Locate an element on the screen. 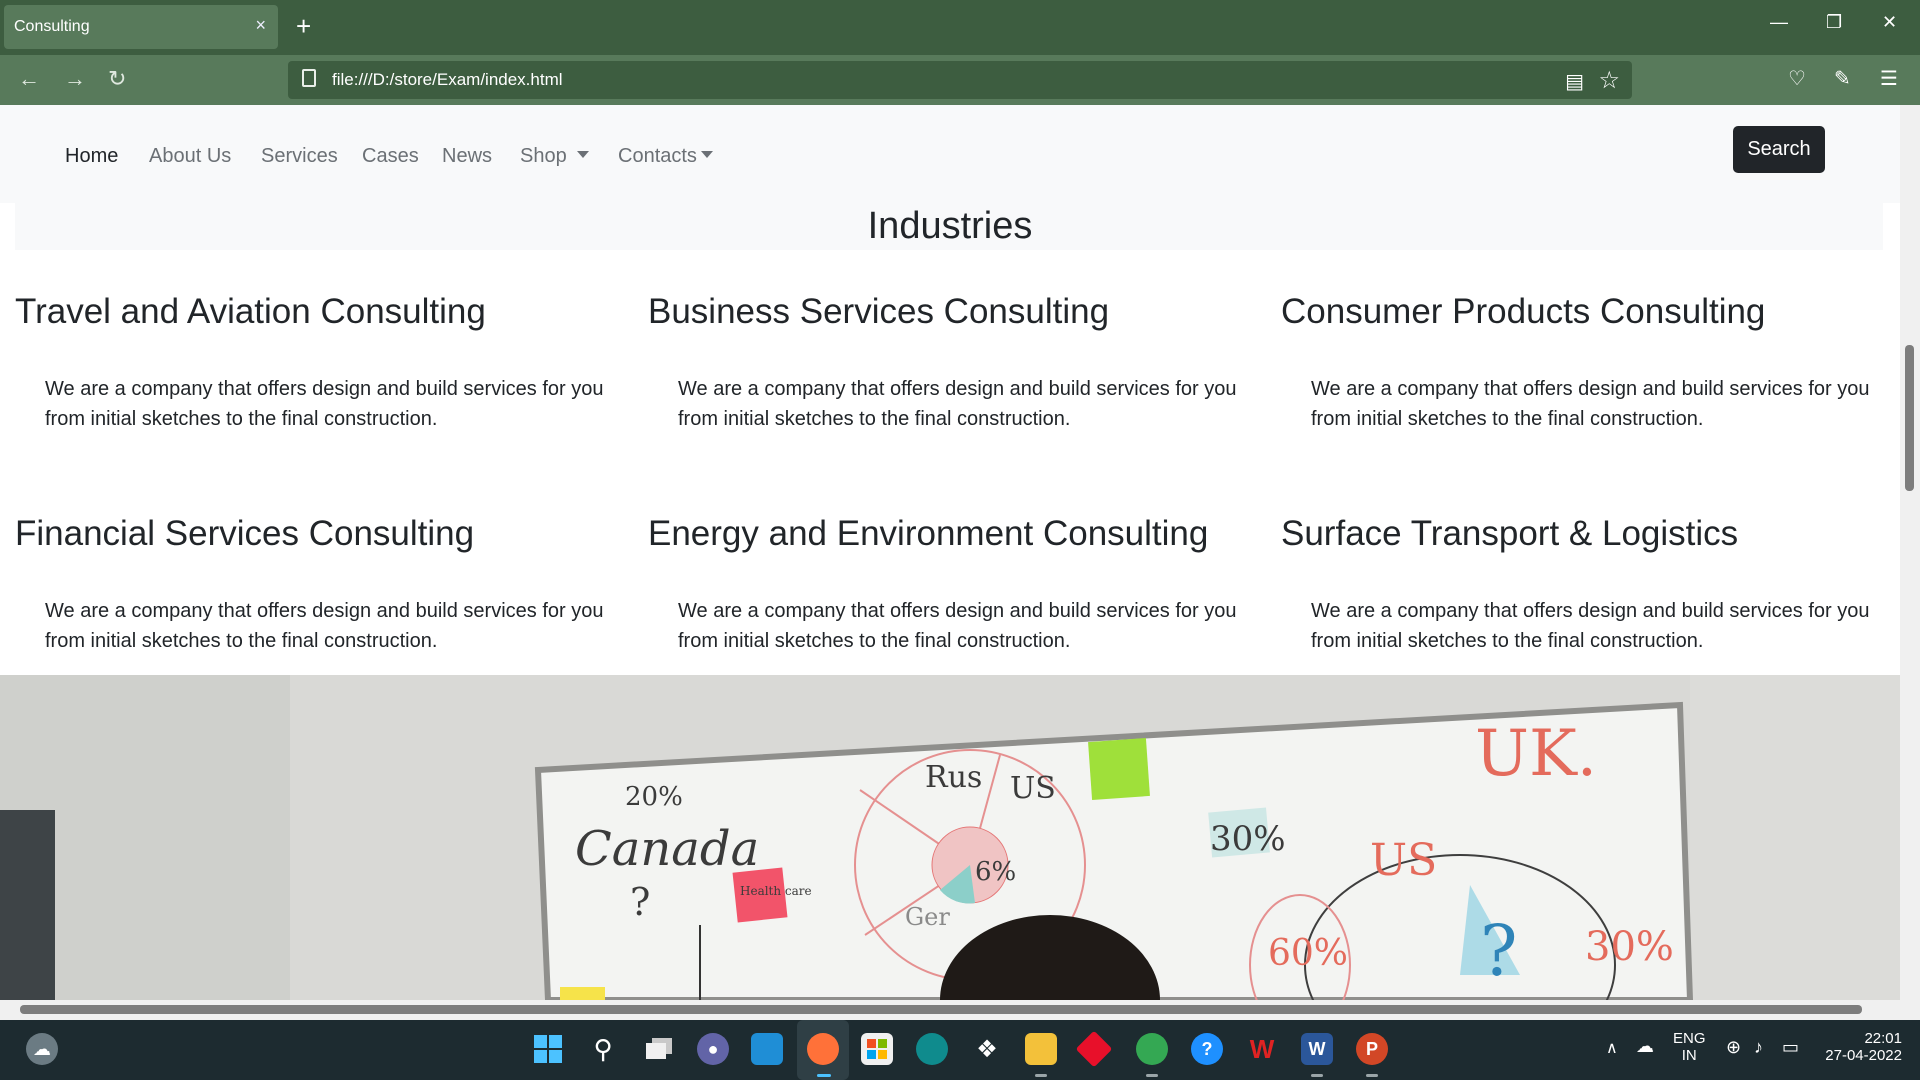 This screenshot has width=1920, height=1080. industries-heading: Industries is located at coordinates (950, 226).